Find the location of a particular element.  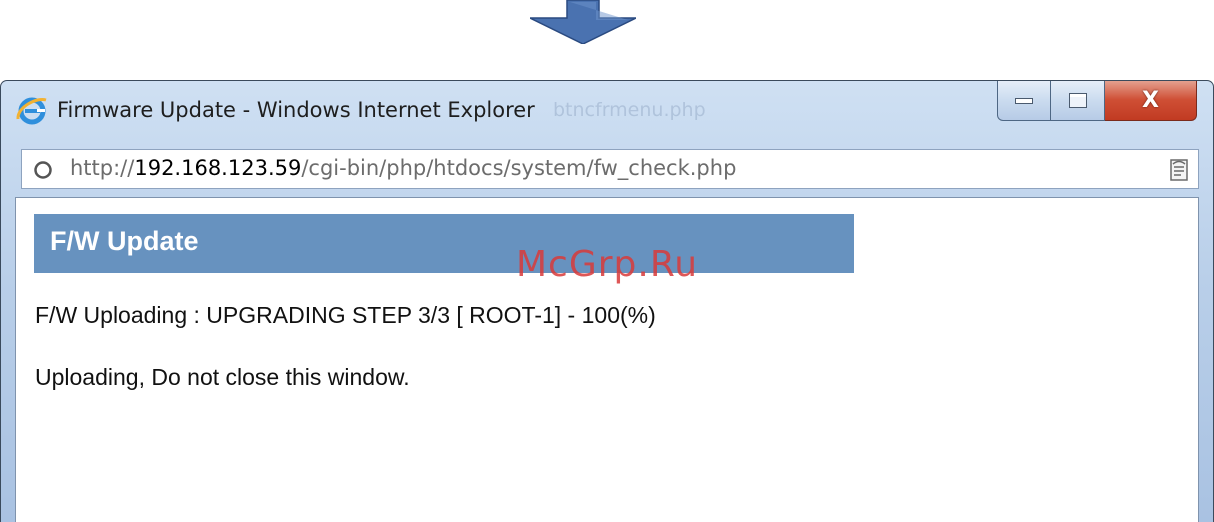

compatibility-view-icon is located at coordinates (1179, 170).